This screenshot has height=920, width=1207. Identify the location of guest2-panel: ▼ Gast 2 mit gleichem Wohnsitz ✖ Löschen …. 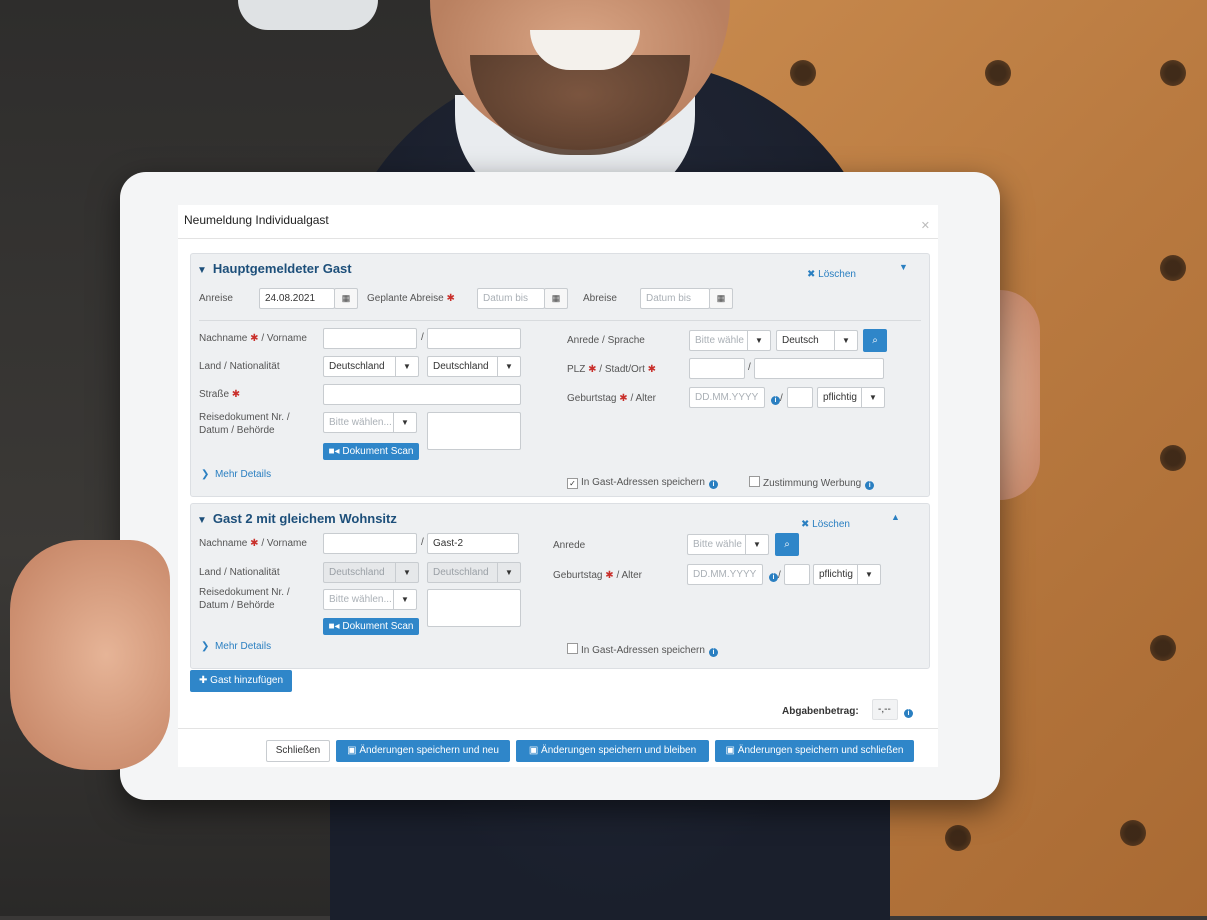
(560, 586).